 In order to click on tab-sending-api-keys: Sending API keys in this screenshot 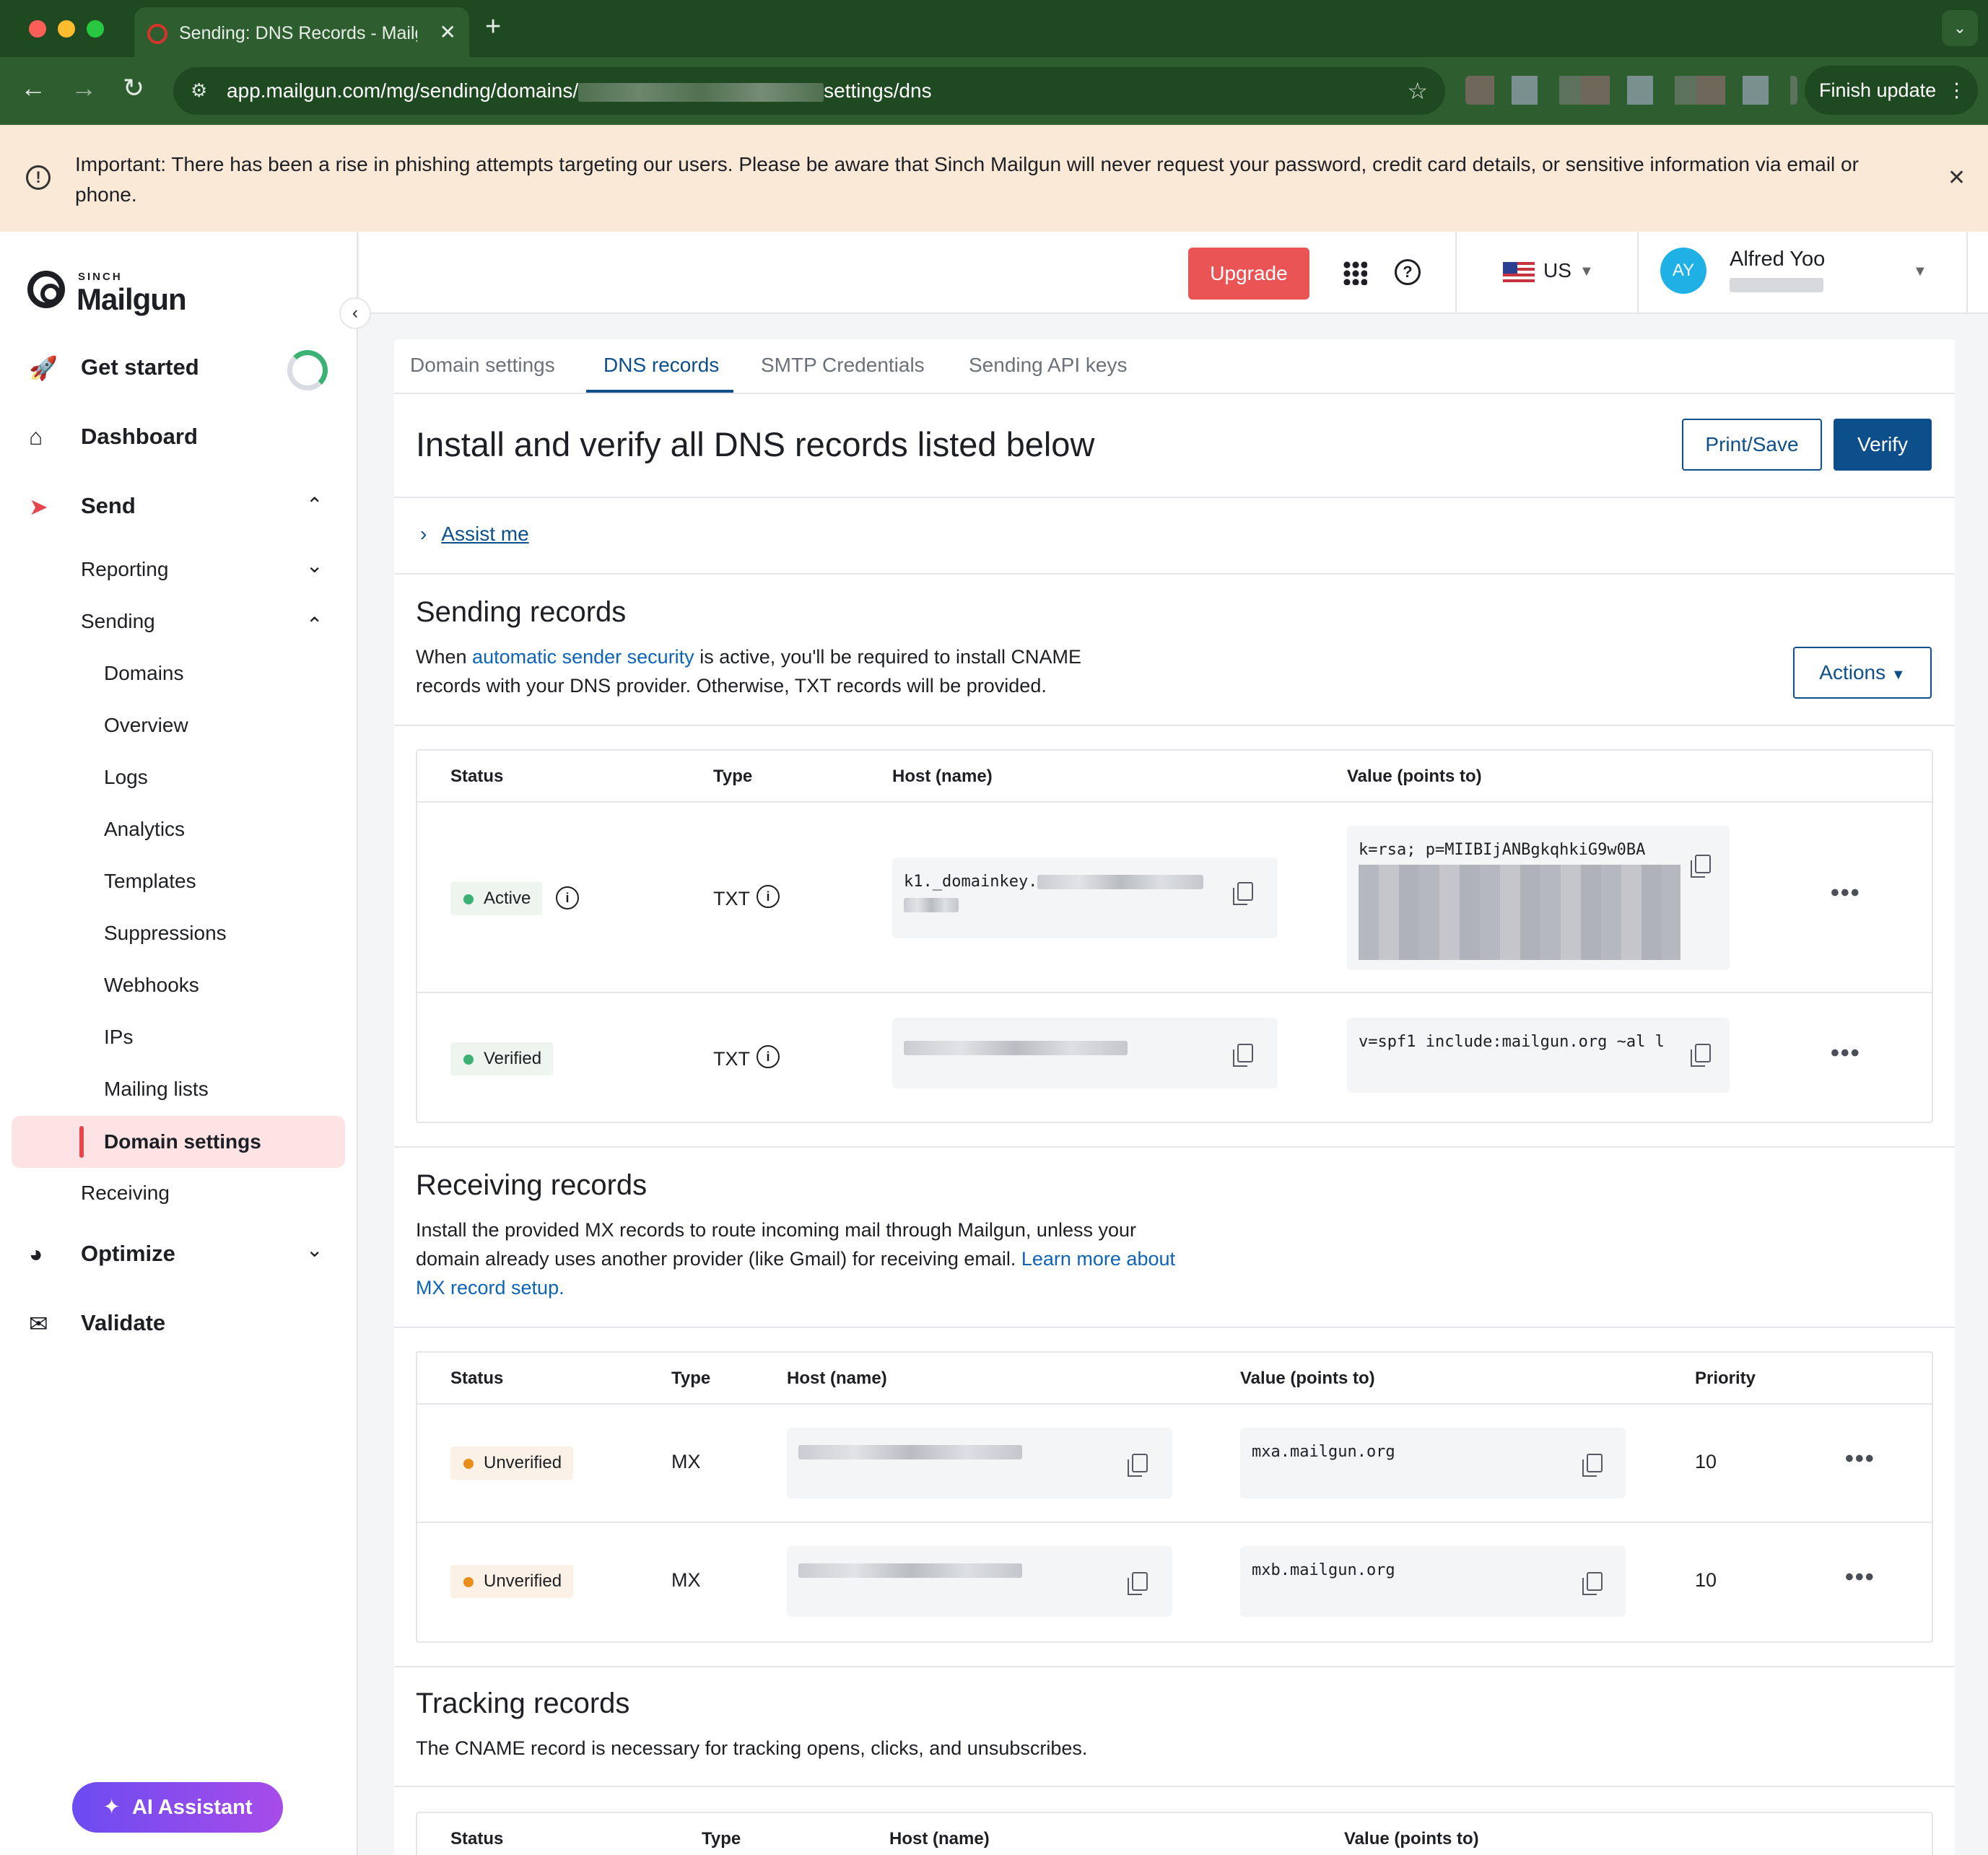, I will do `click(1048, 365)`.